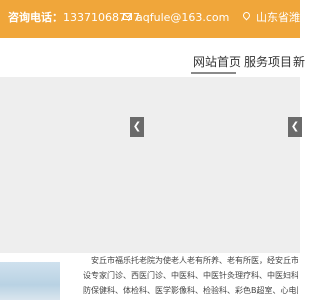 The height and width of the screenshot is (300, 320). Describe the element at coordinates (35, 17) in the screenshot. I see `phone-label: 咨询电话：` at that location.